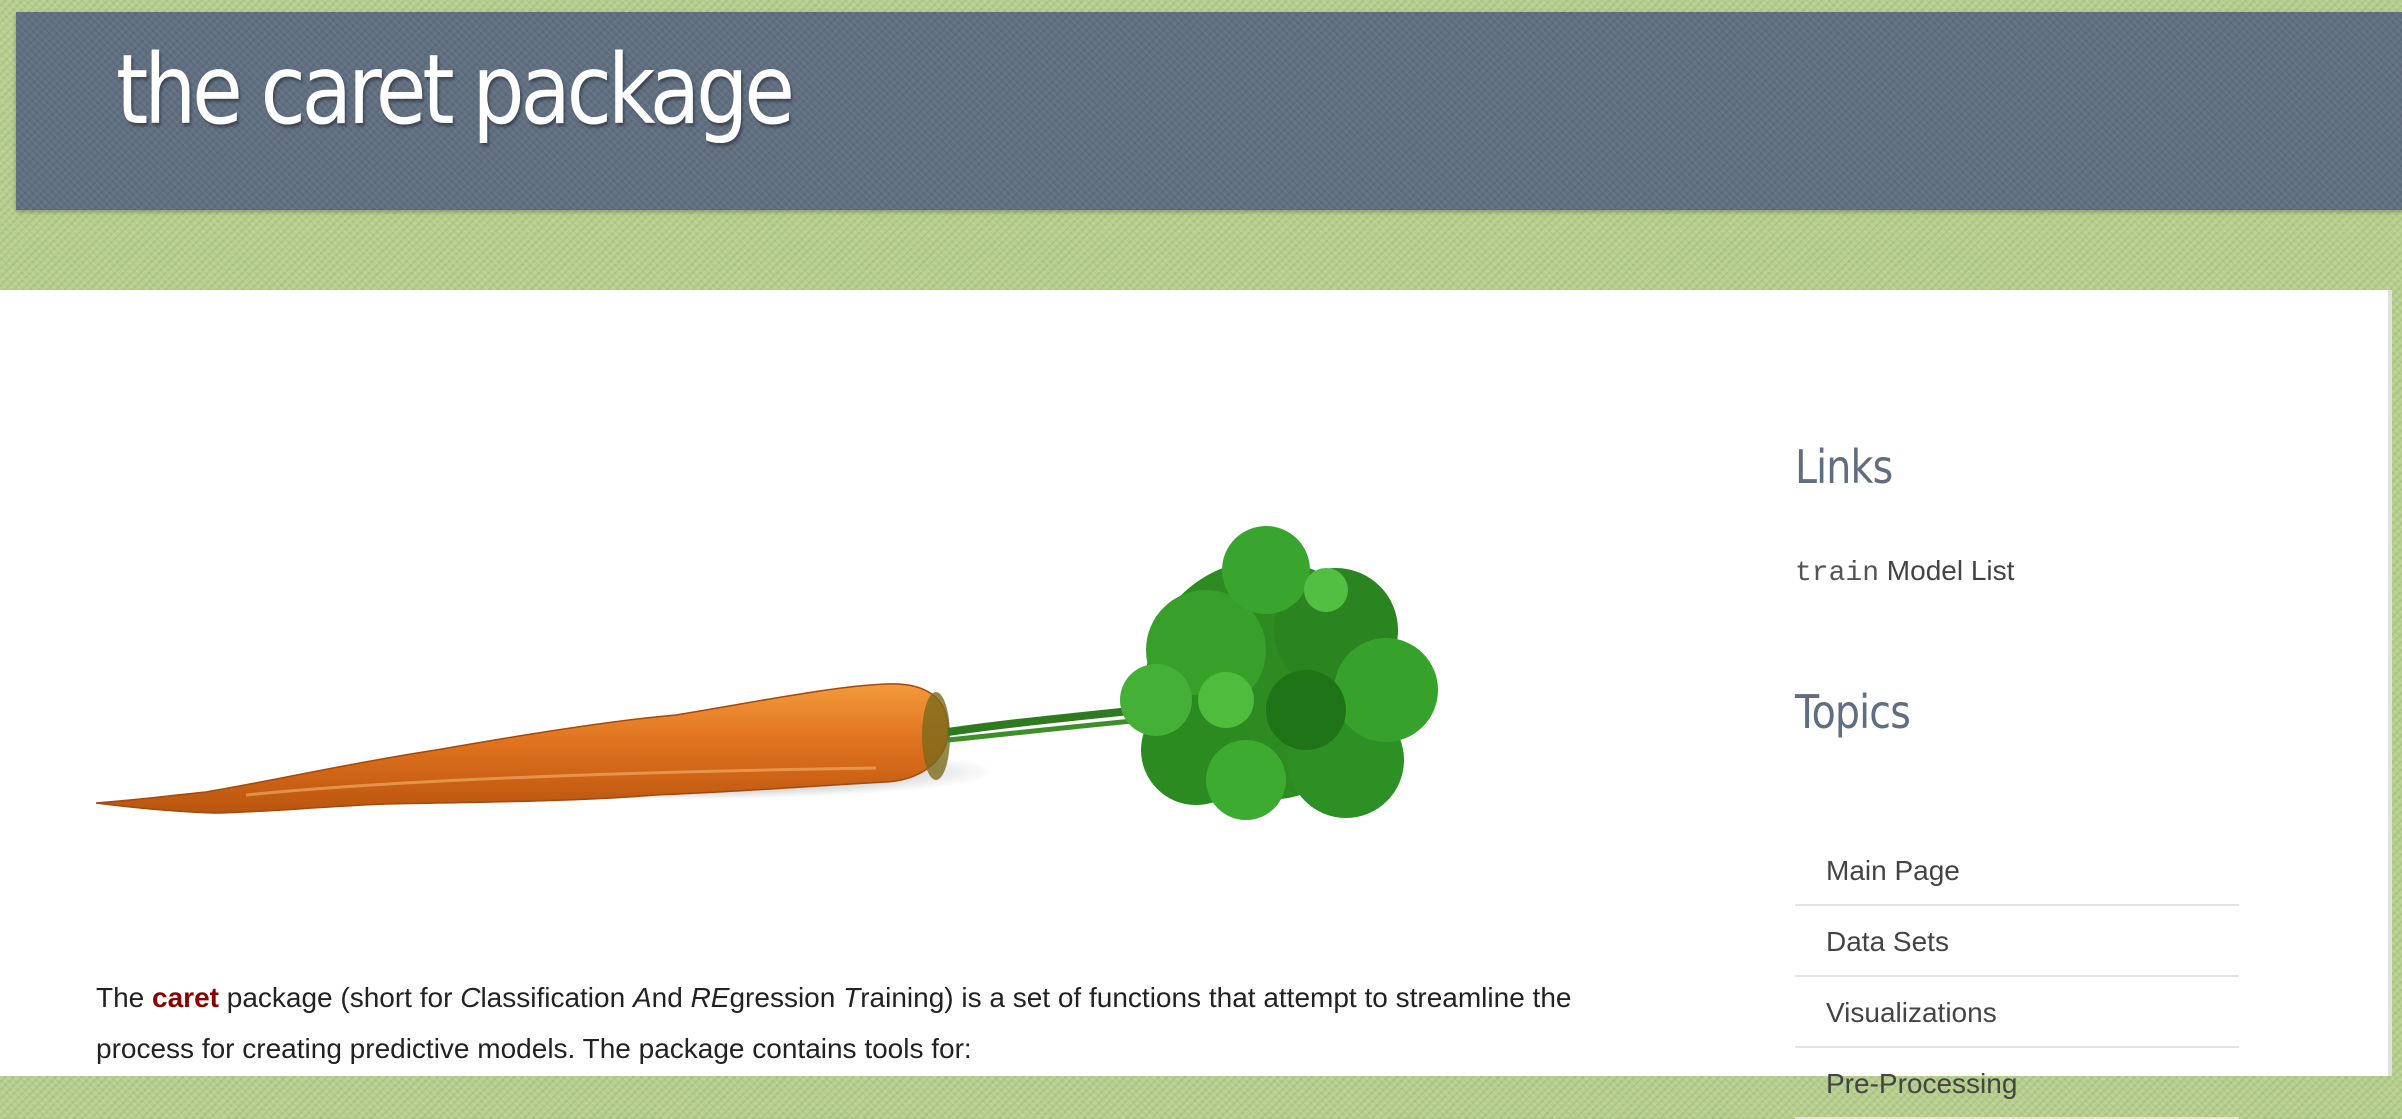 Image resolution: width=2402 pixels, height=1119 pixels. I want to click on train-model-list-link: train Model List, so click(1904, 572).